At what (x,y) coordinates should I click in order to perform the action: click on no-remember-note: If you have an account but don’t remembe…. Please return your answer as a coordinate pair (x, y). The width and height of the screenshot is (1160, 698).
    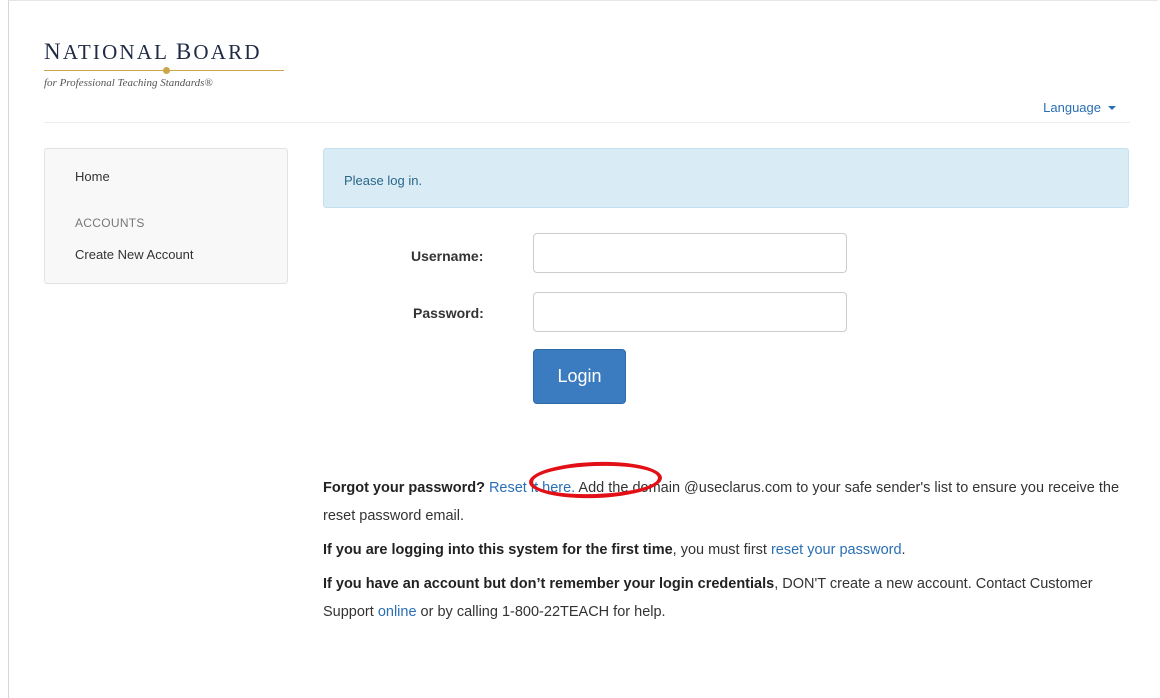
    Looking at the image, I should click on (723, 598).